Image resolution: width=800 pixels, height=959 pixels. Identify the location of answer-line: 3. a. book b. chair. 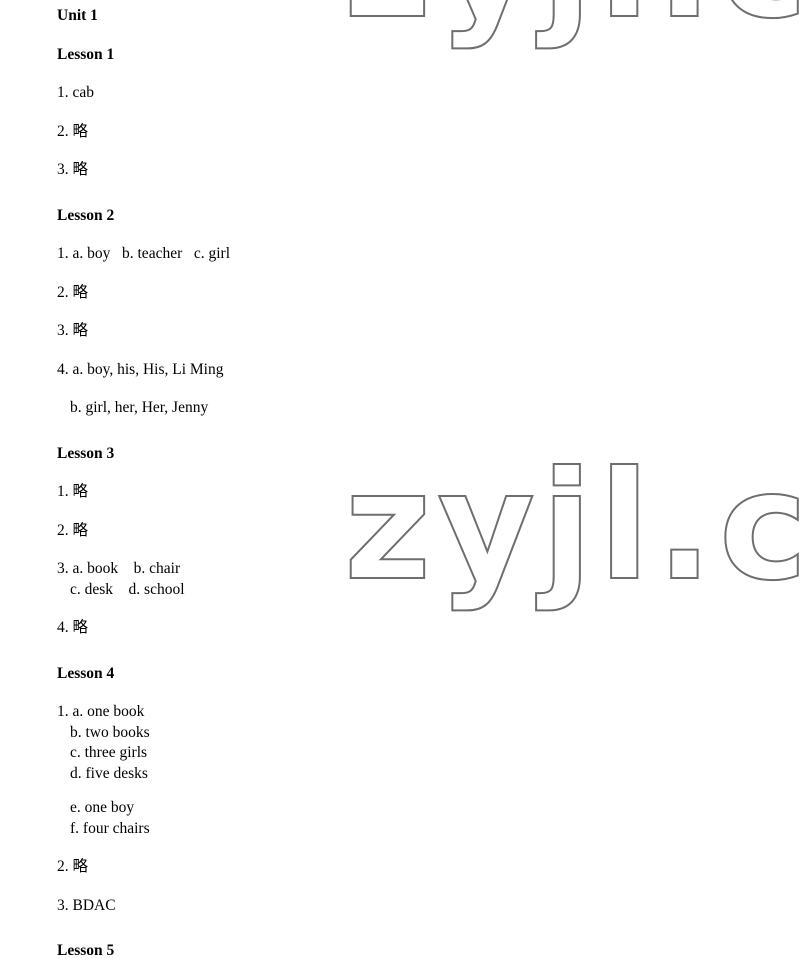
(119, 568).